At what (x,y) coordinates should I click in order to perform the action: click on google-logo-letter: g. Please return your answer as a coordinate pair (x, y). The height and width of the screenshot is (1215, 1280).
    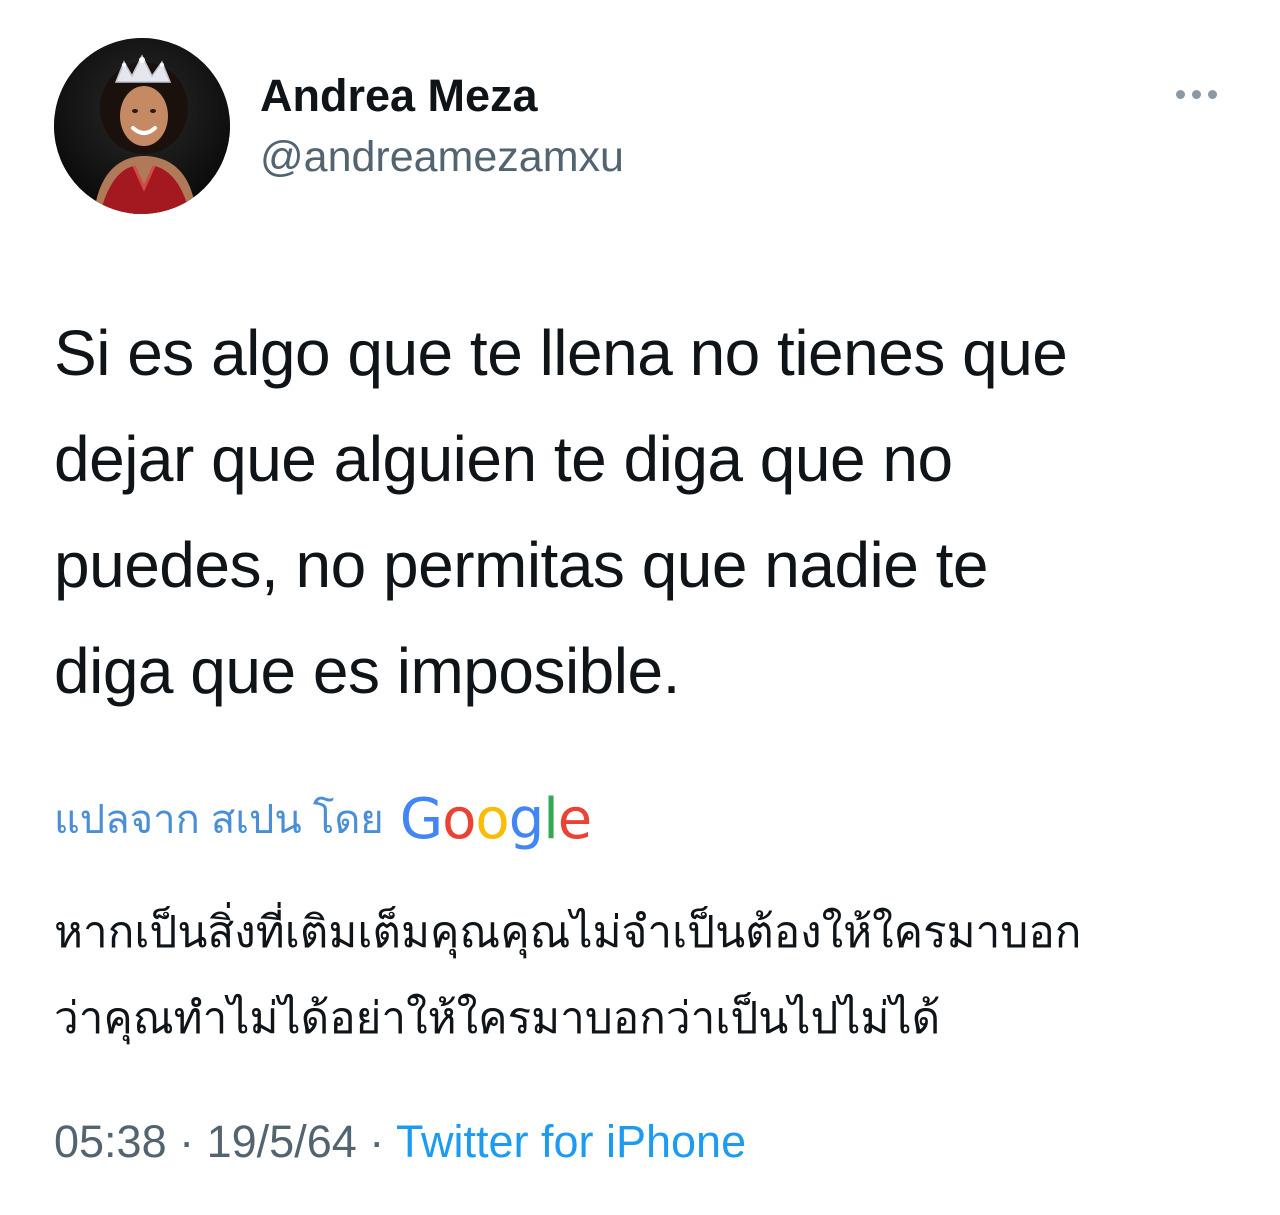
    Looking at the image, I should click on (526, 819).